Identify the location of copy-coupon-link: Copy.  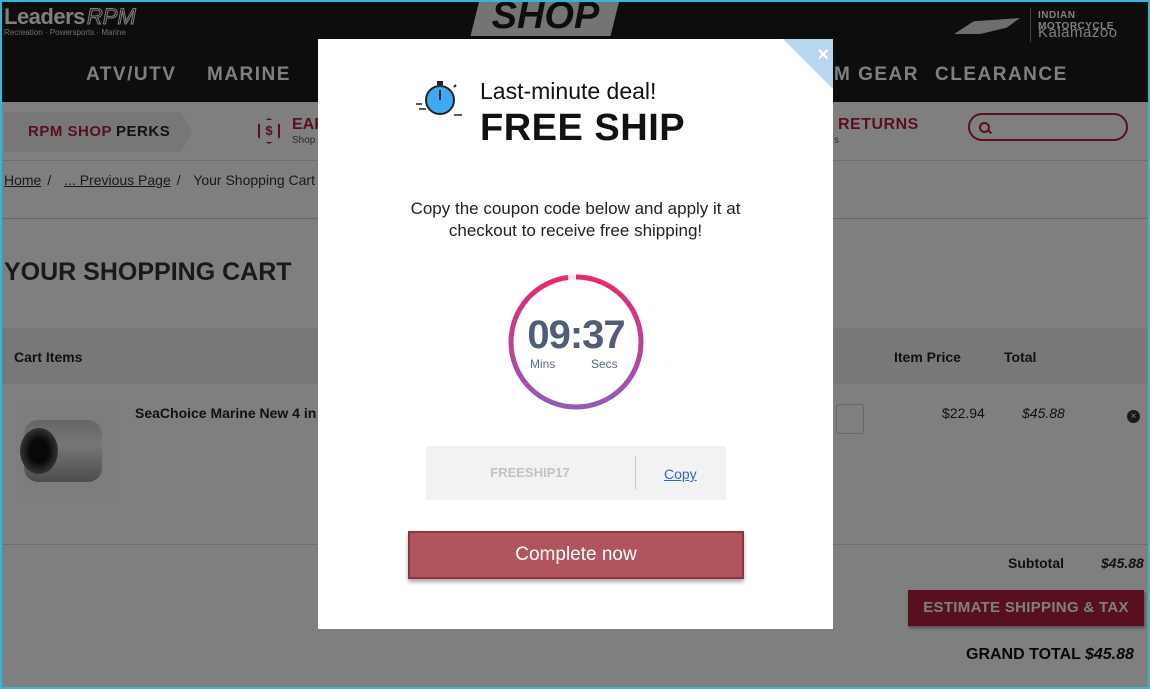
(680, 474).